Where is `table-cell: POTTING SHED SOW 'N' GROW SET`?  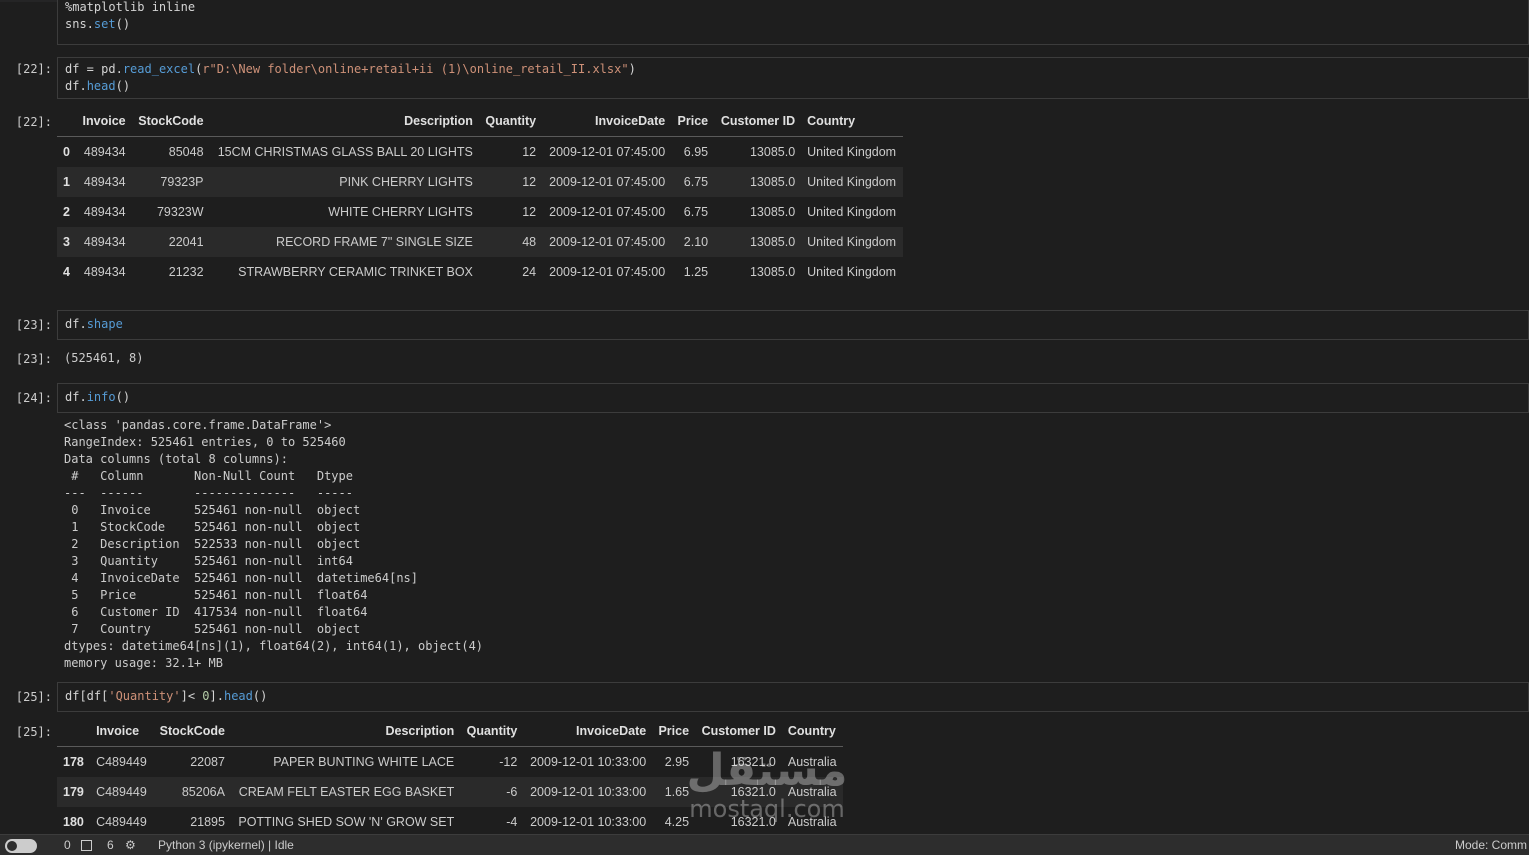 table-cell: POTTING SHED SOW 'N' GROW SET is located at coordinates (346, 822).